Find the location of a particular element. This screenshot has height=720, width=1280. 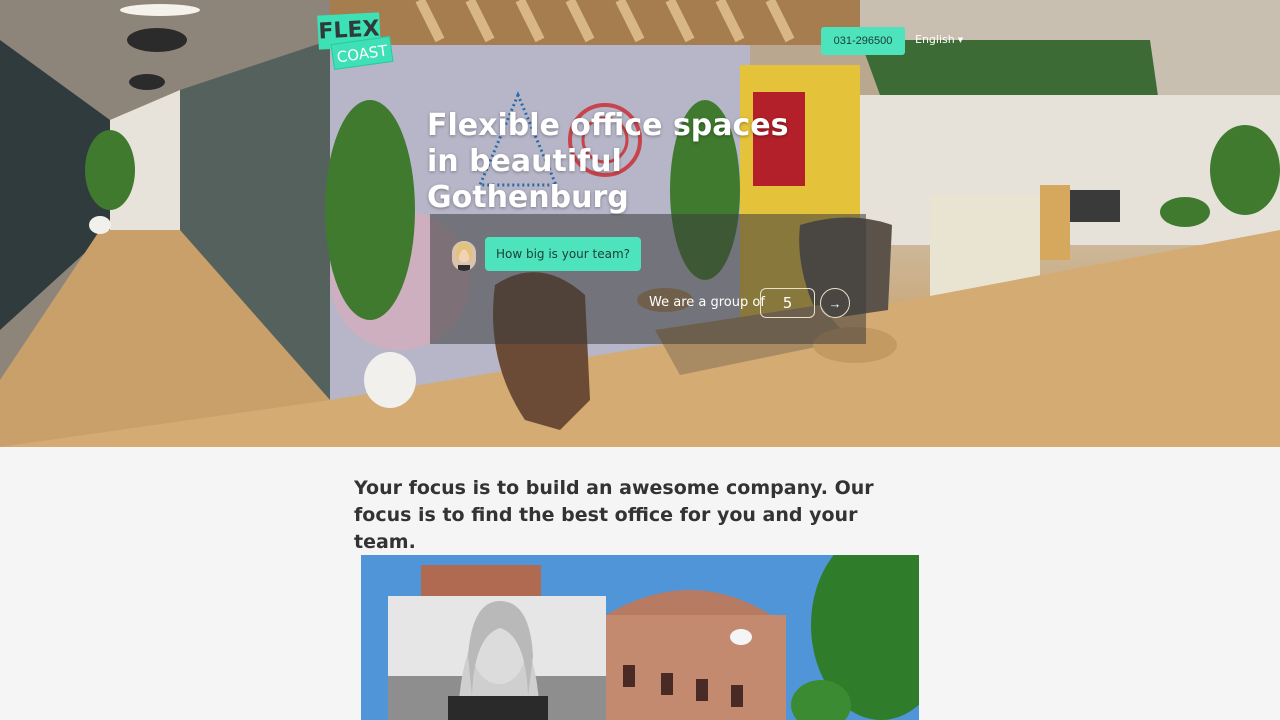

language-selector: English ▼ is located at coordinates (939, 39).